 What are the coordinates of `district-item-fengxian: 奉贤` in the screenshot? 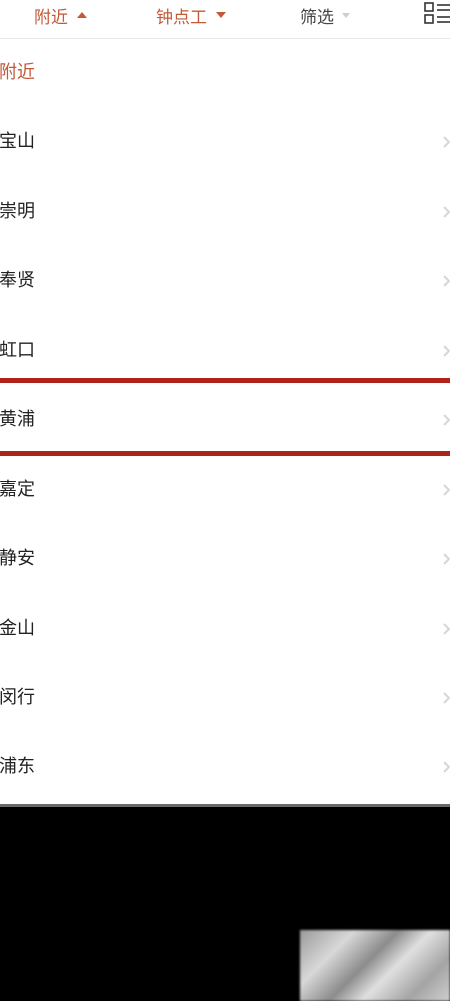 It's located at (225, 281).